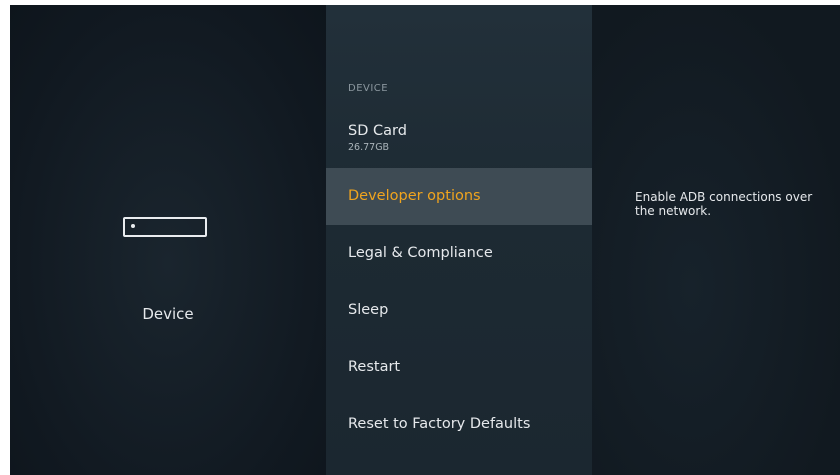 The height and width of the screenshot is (475, 840). I want to click on device-led-dot, so click(133, 226).